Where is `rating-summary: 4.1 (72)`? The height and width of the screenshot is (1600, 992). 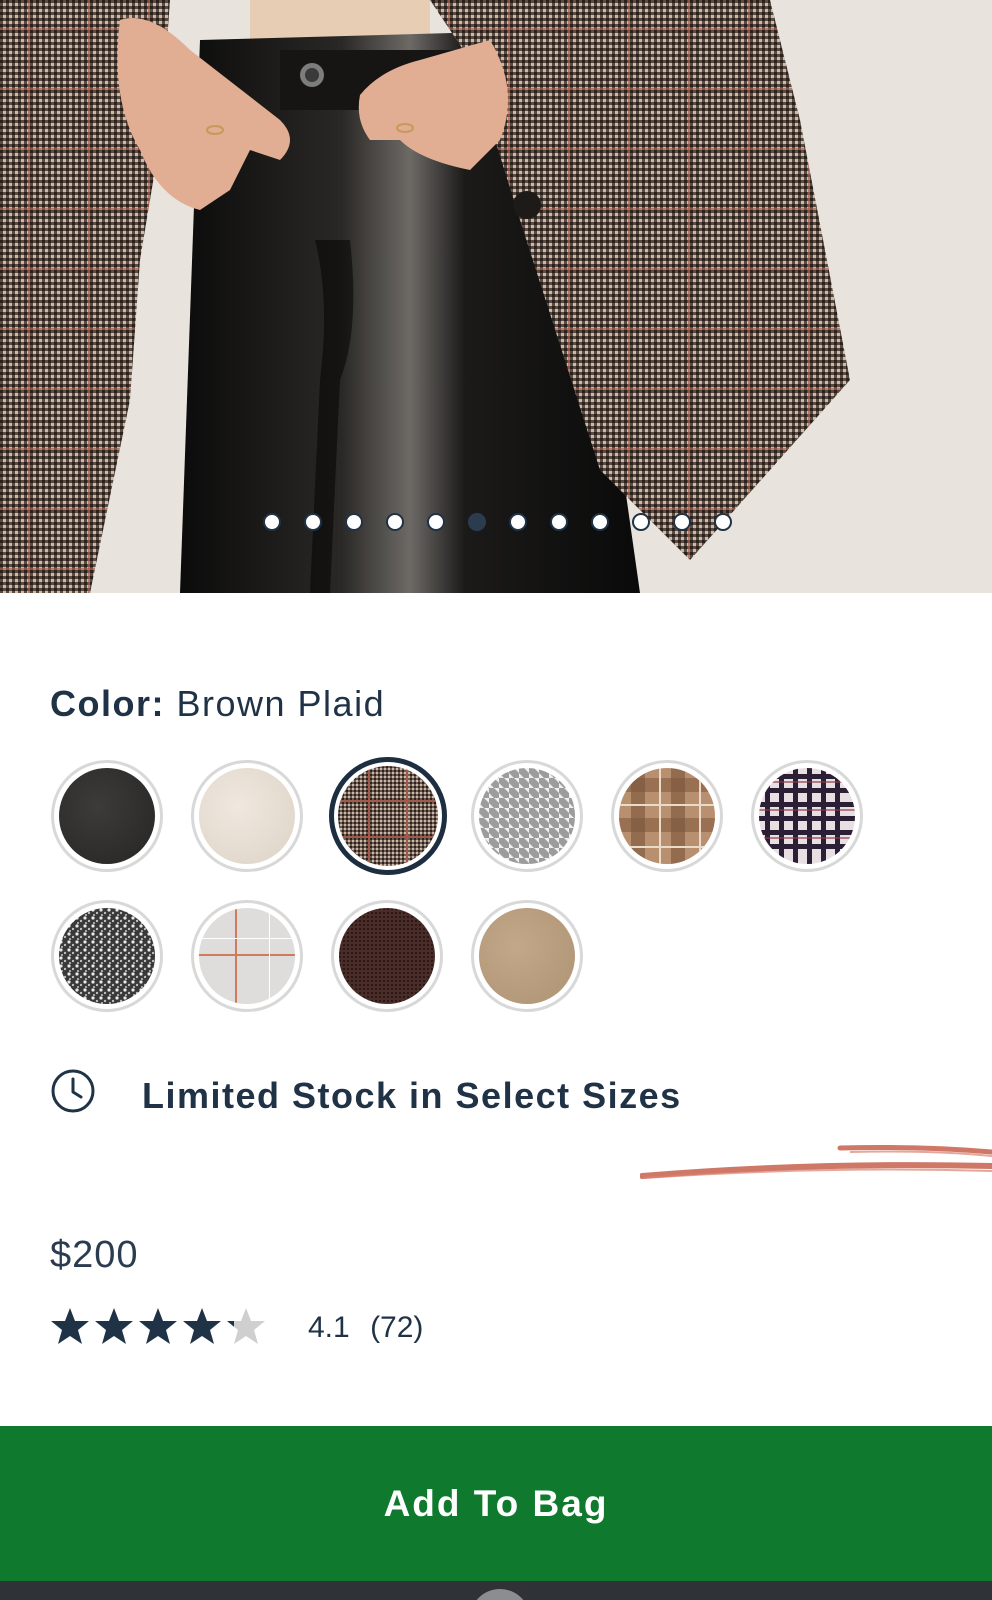
rating-summary: 4.1 (72) is located at coordinates (365, 1328).